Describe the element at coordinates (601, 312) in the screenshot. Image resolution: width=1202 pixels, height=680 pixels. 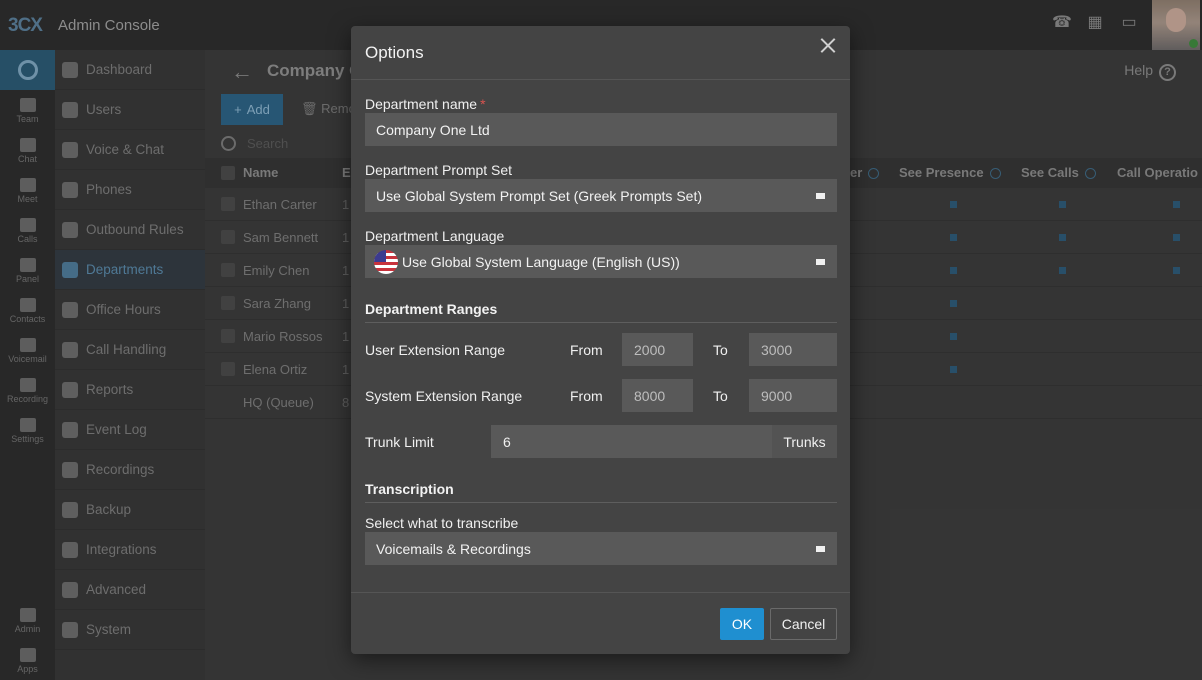
I see `department-ranges-heading: Department Ranges` at that location.